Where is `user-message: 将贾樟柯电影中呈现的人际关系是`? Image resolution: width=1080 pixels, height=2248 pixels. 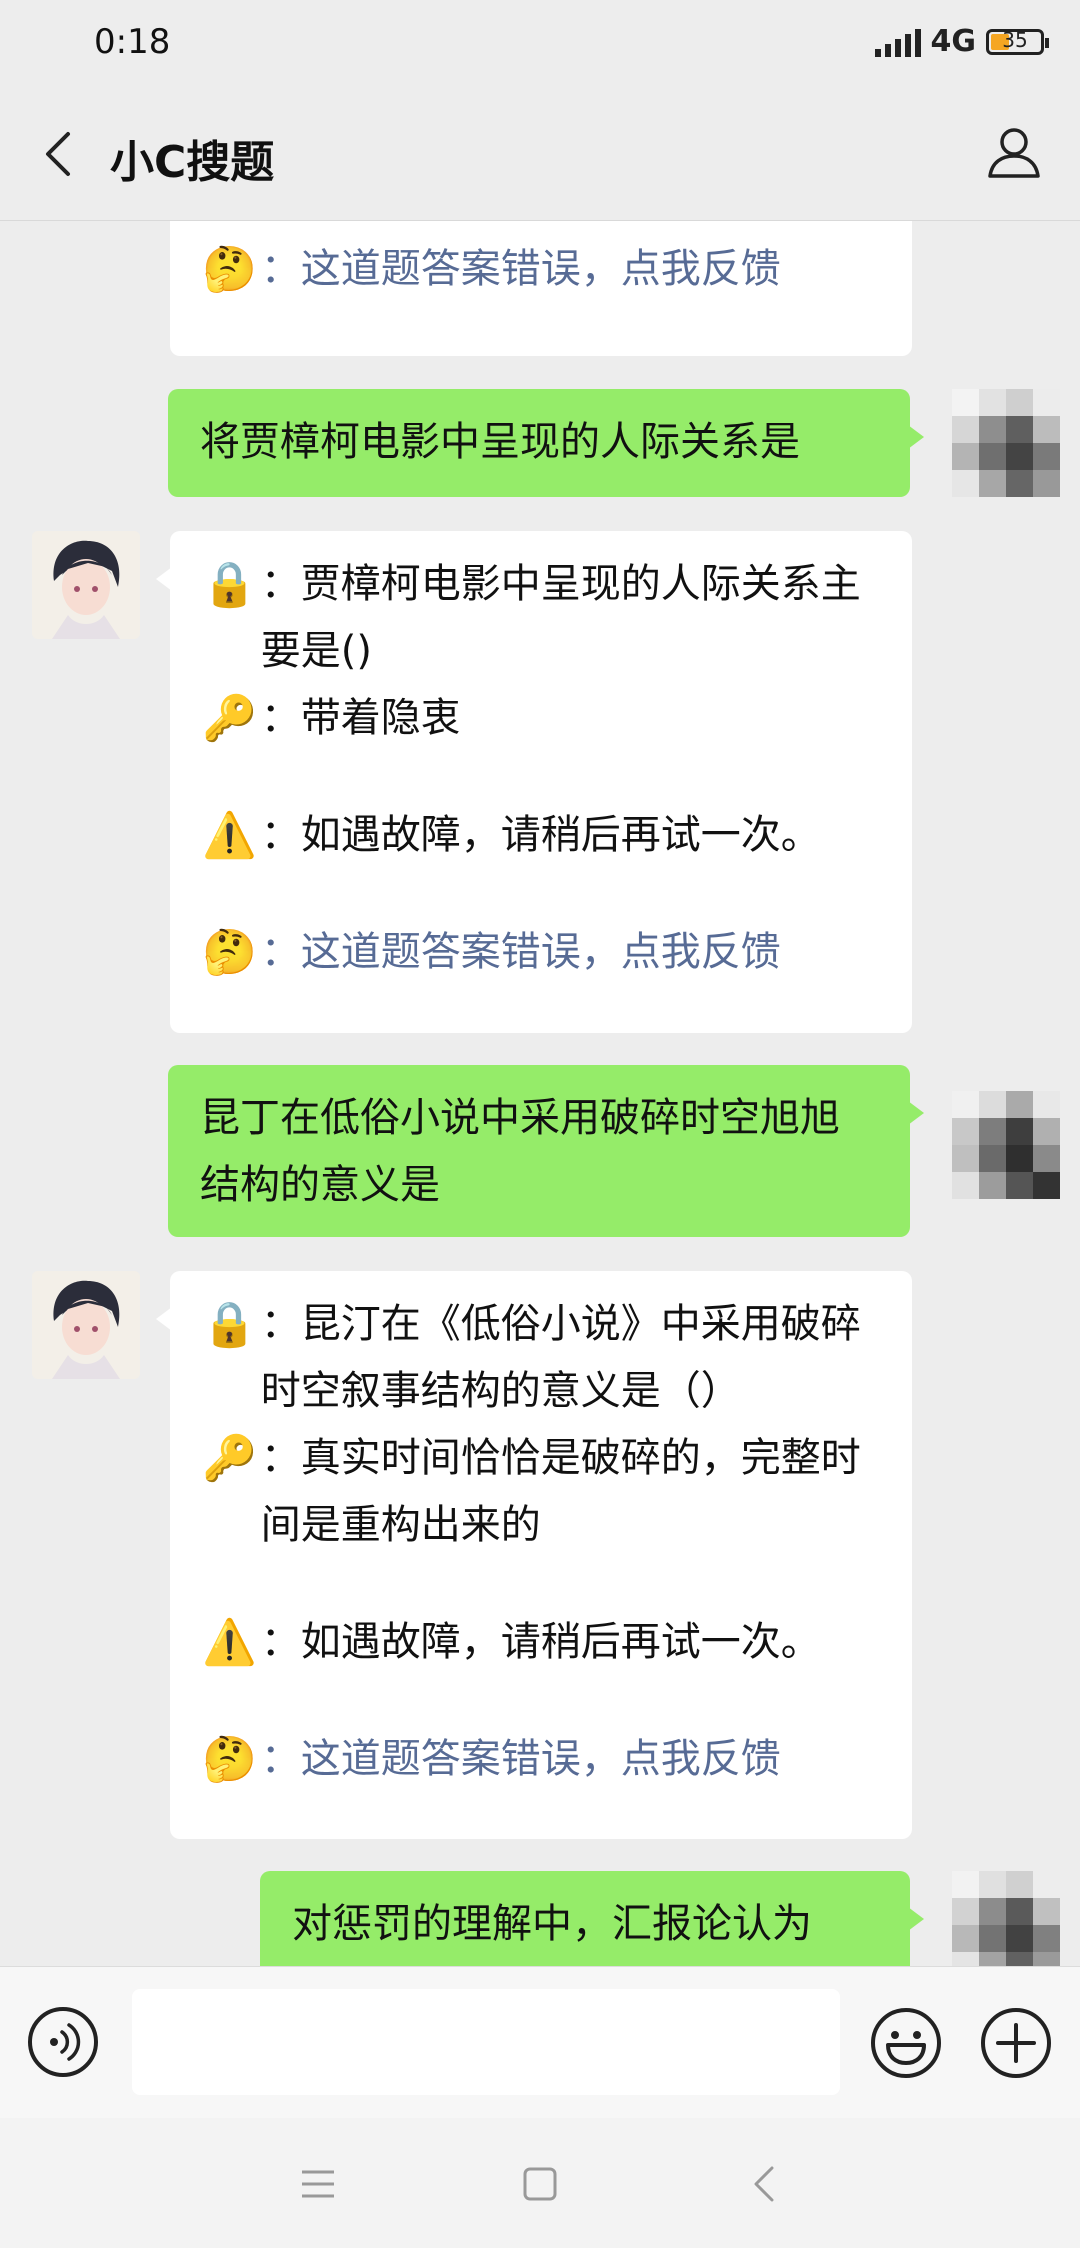 user-message: 将贾樟柯电影中呈现的人际关系是 is located at coordinates (546, 443).